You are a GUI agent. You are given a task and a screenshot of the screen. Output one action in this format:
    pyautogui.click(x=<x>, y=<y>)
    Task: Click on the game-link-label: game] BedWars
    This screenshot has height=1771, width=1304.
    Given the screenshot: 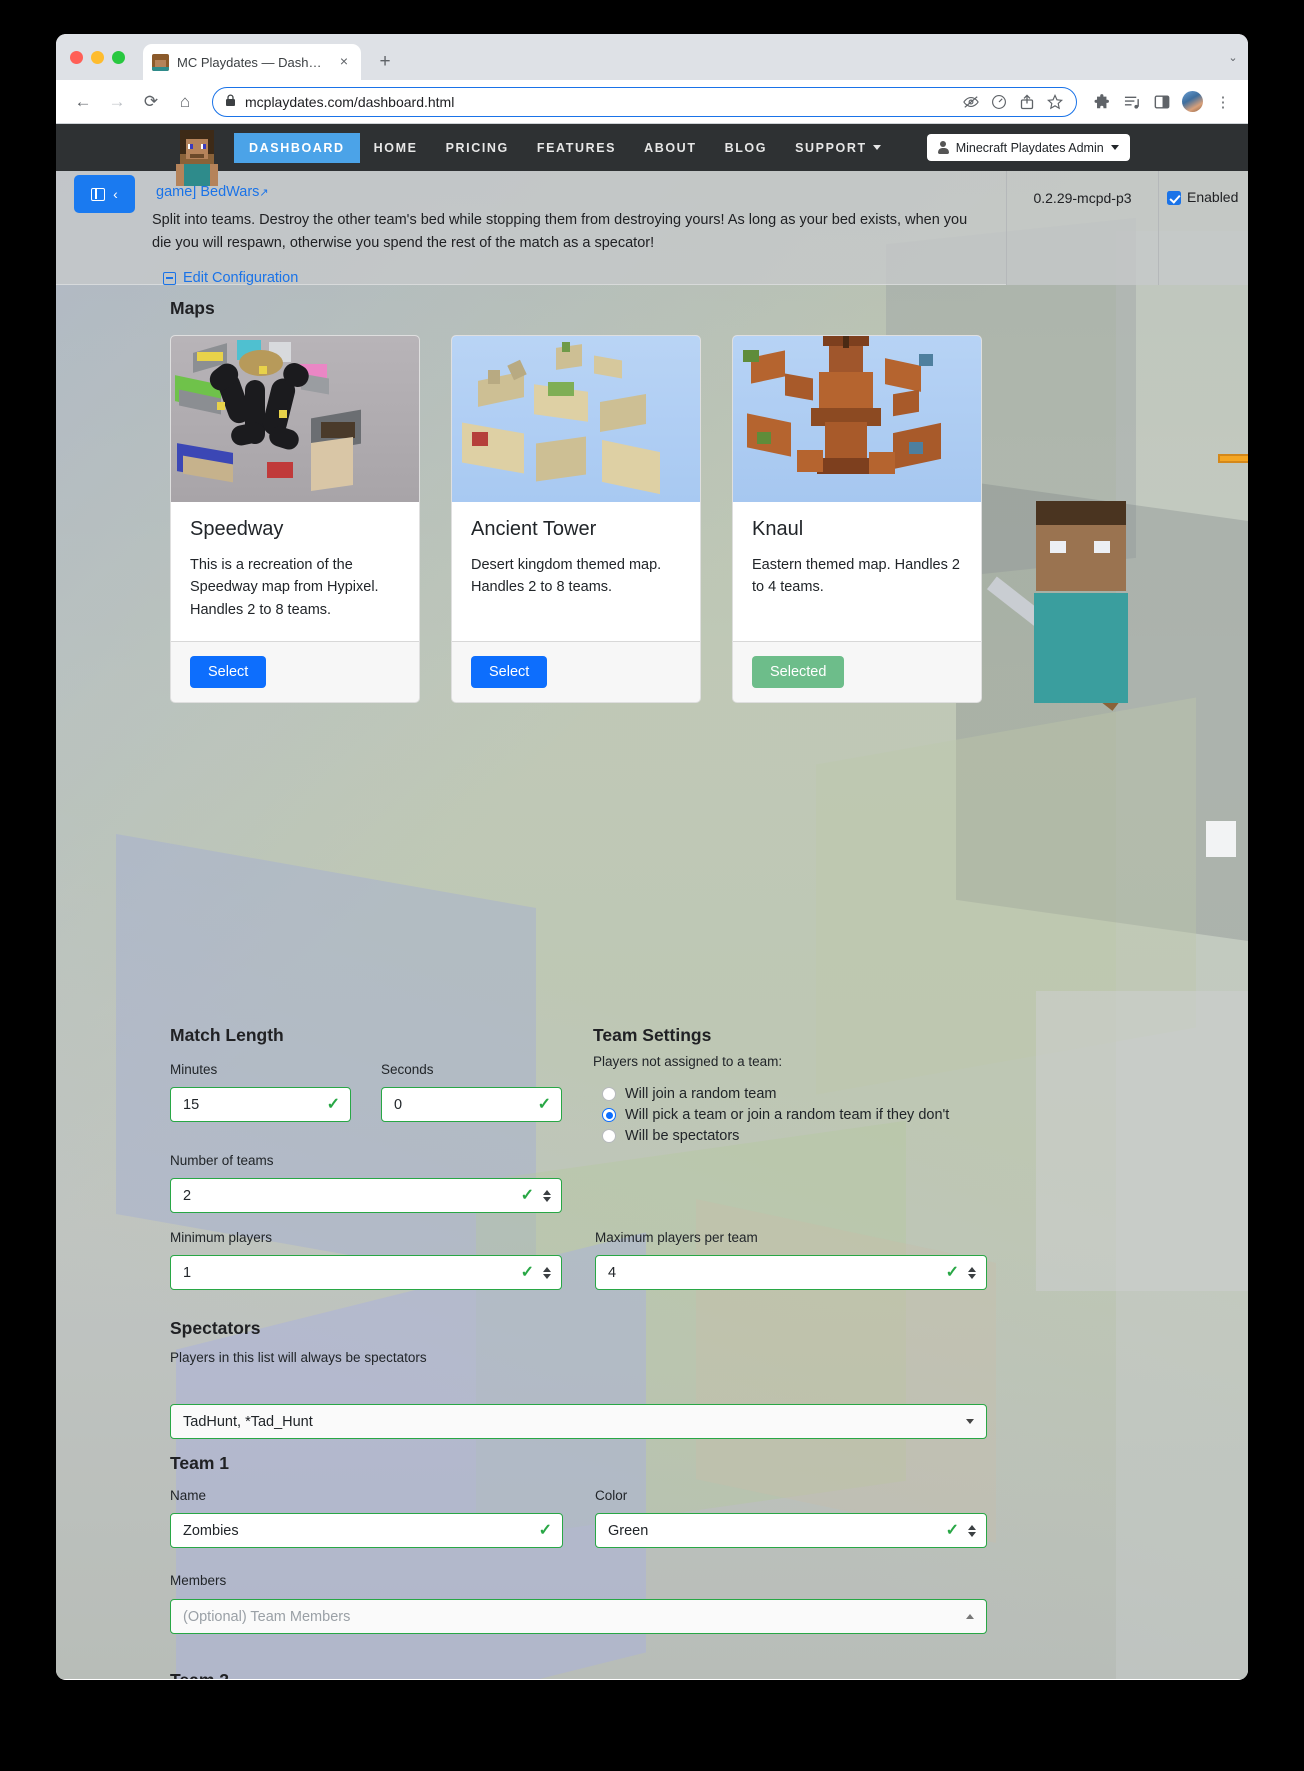 What is the action you would take?
    pyautogui.click(x=208, y=192)
    